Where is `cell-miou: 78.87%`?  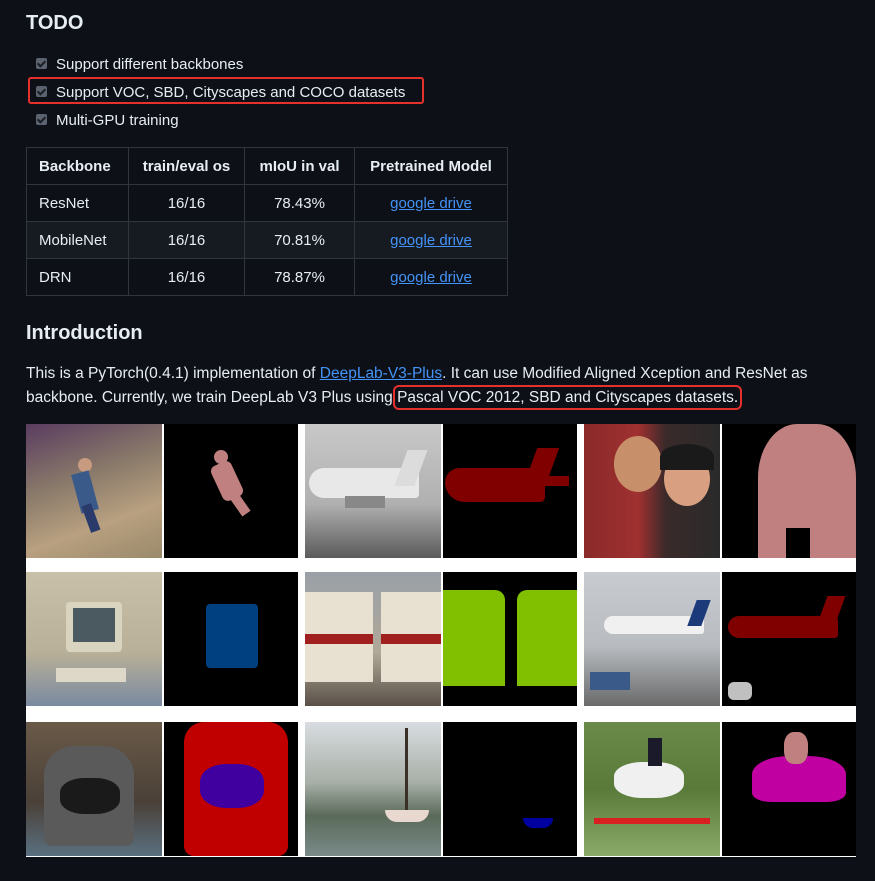
cell-miou: 78.87% is located at coordinates (299, 277).